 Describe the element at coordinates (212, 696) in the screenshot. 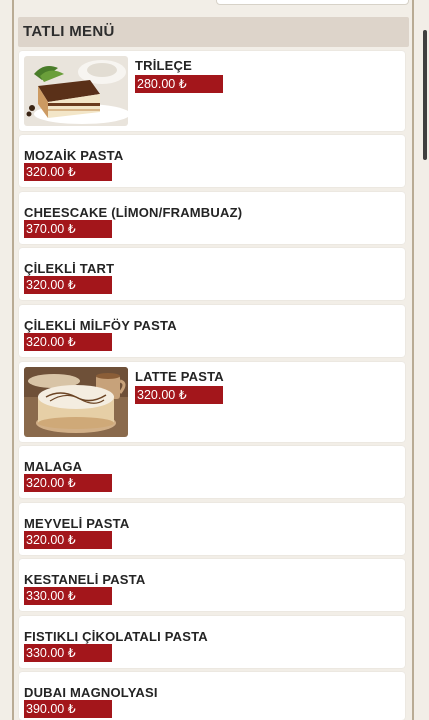

I see `menu-item: DUBAI MAGNOLYASI 390.00 ₺` at that location.